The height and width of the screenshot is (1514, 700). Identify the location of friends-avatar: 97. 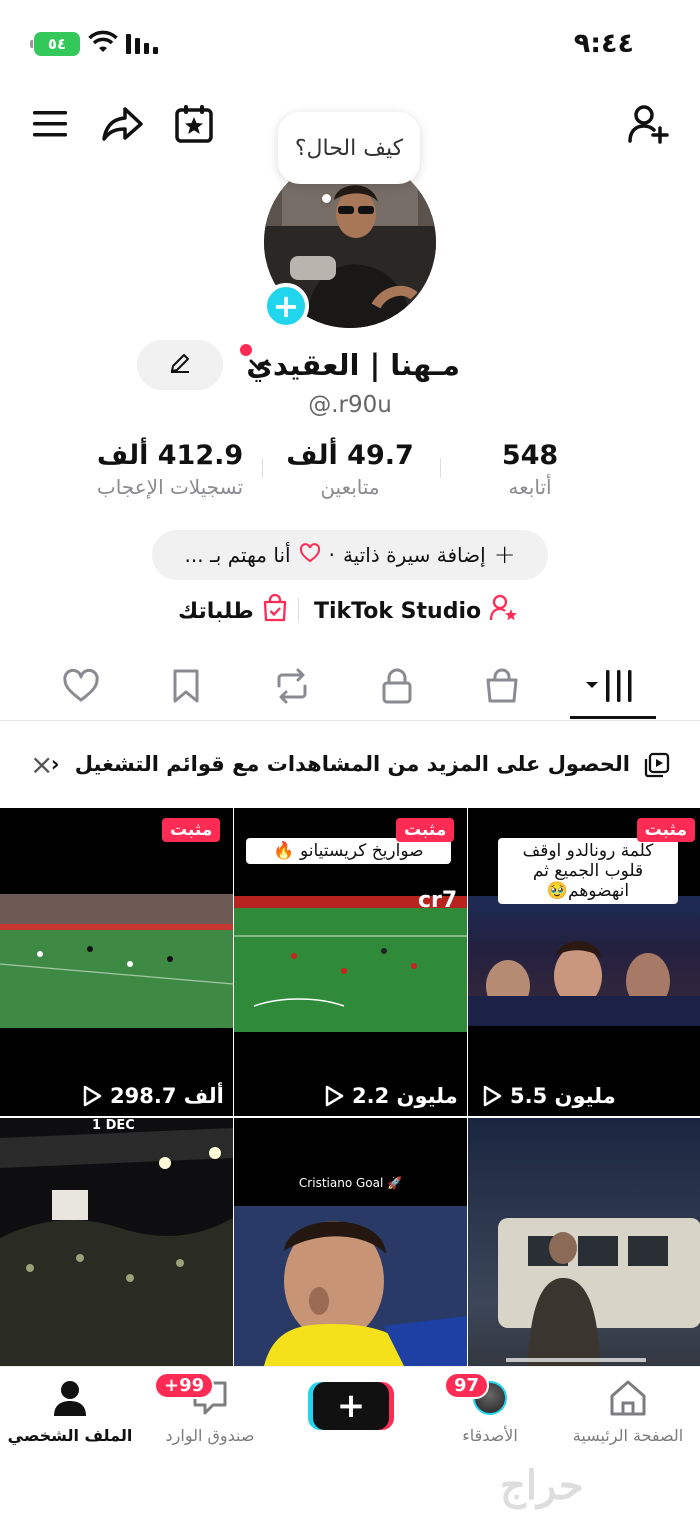
(490, 1397).